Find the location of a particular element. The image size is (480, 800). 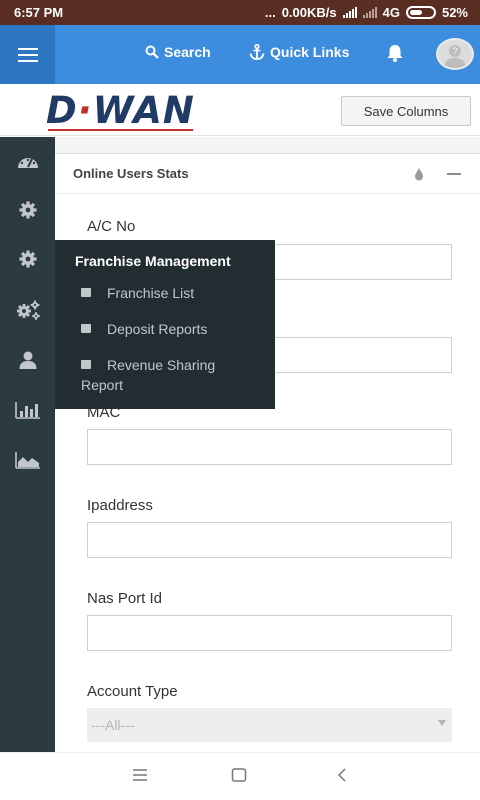

menu-item-deposit-reports: Deposit Reports is located at coordinates (144, 329).